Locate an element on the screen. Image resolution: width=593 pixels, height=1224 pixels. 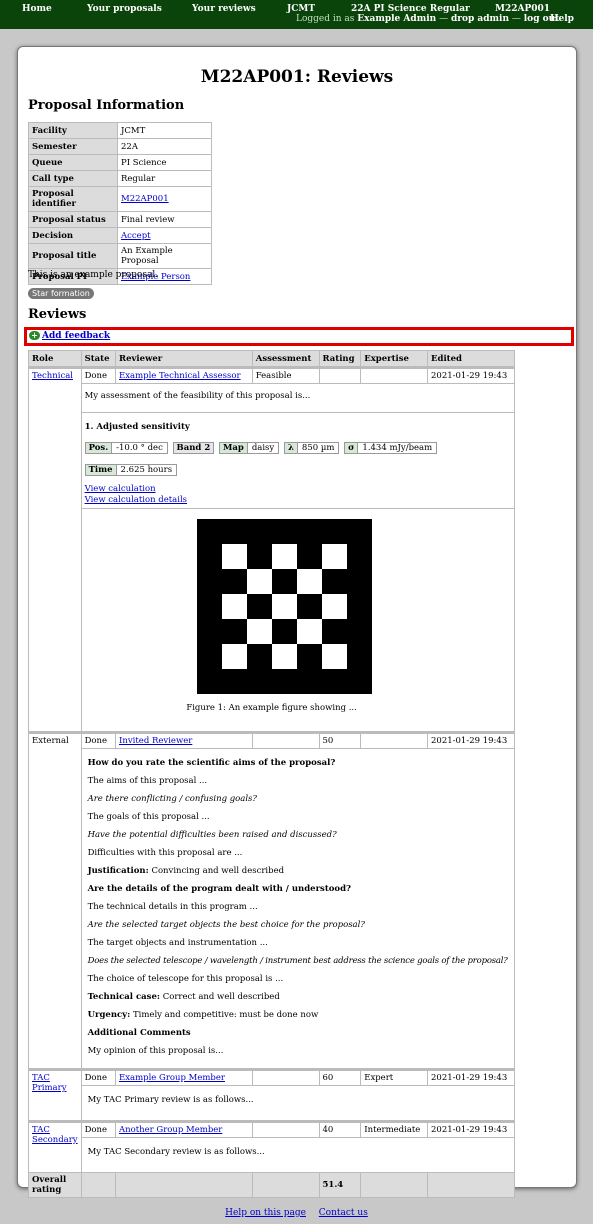
nav-your-proposals: Your proposals is located at coordinates (124, 9).